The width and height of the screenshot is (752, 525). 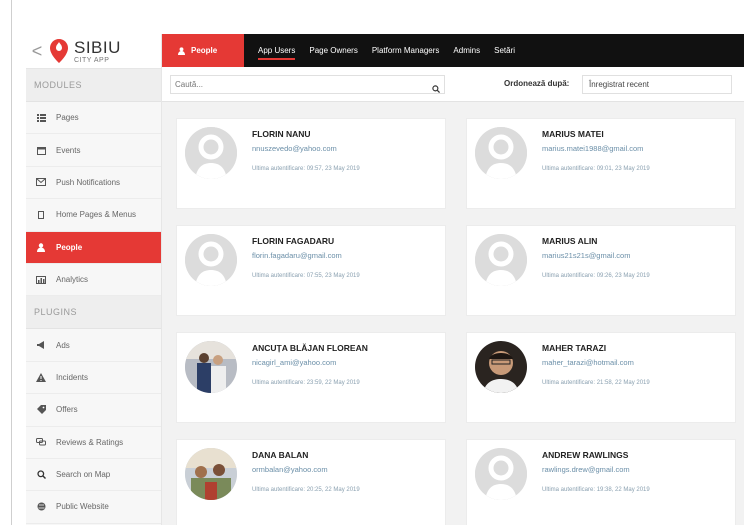 I want to click on sidebar-item-label: Search on Map, so click(x=83, y=475).